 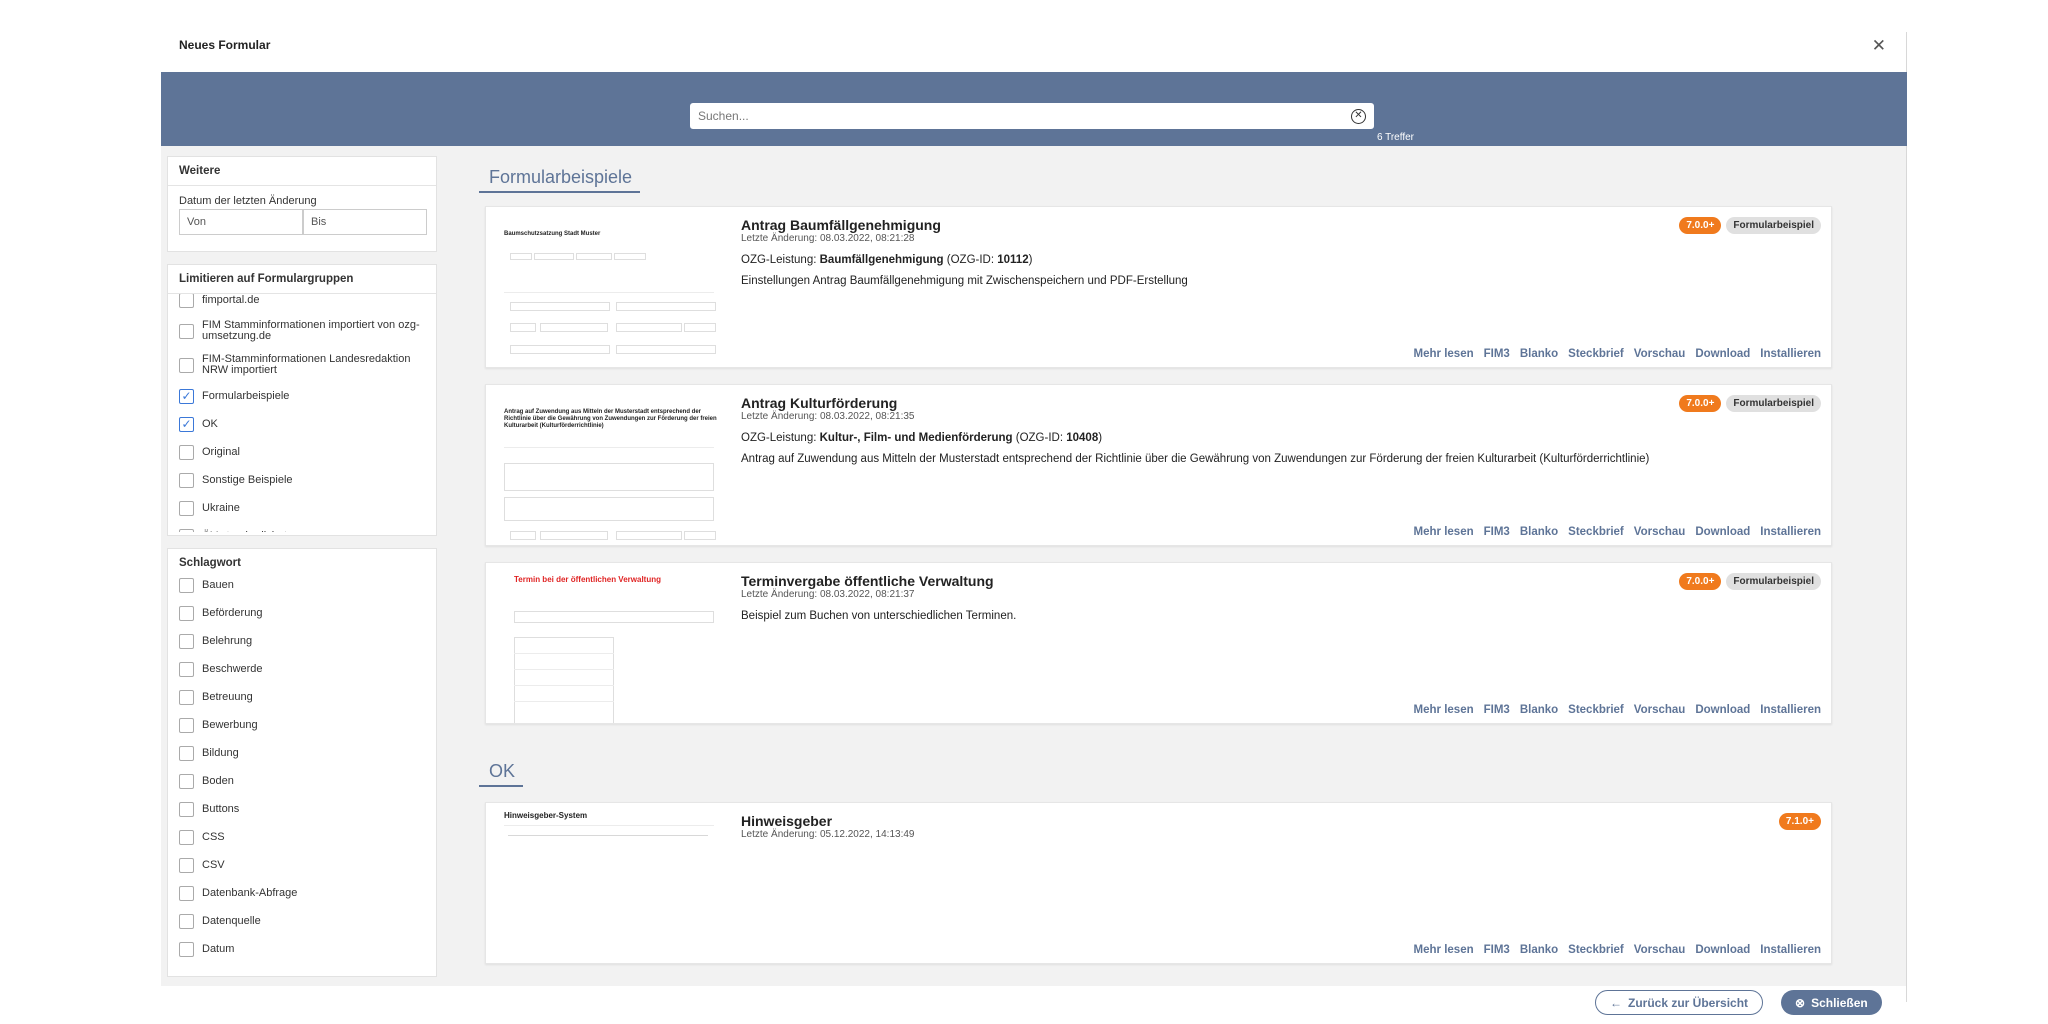 I want to click on panel-weitere-title: Weitere, so click(x=302, y=171).